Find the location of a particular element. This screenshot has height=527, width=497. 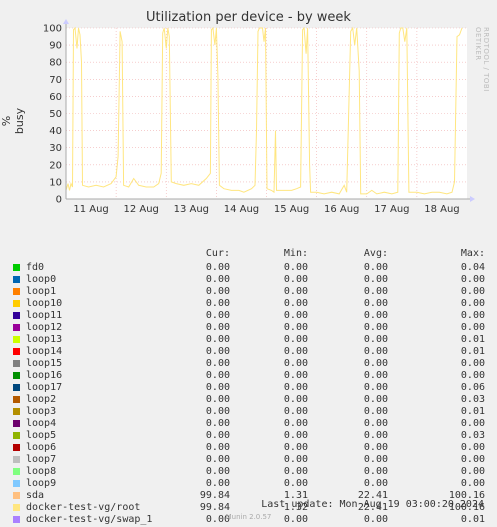

legend-header-min: Min: is located at coordinates (295, 253).